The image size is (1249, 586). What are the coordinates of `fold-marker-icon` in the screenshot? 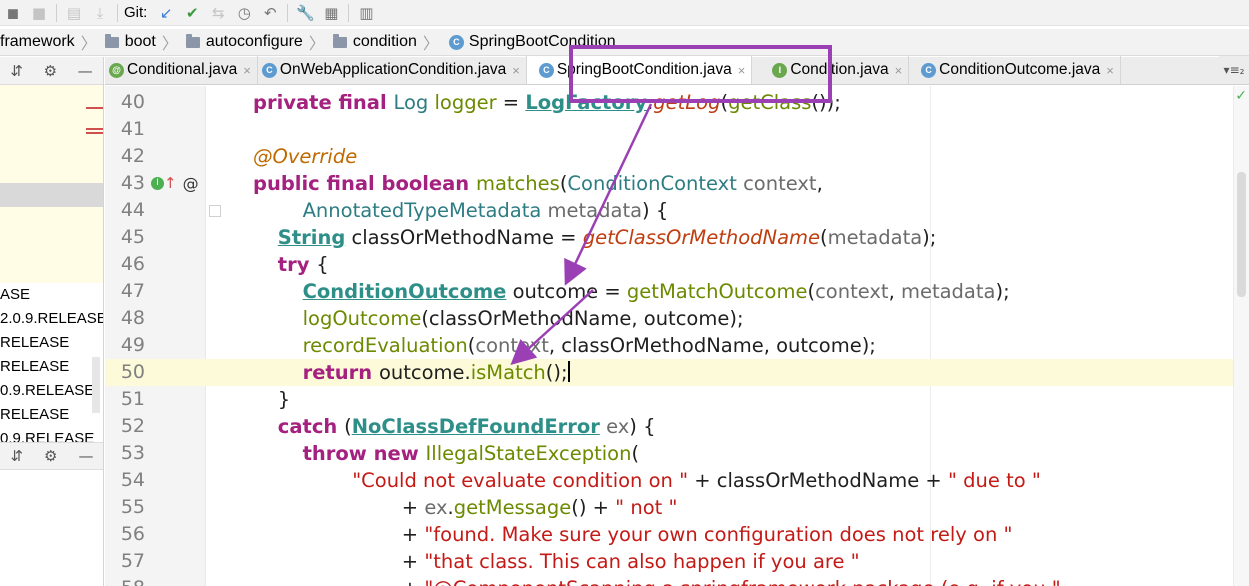 It's located at (215, 211).